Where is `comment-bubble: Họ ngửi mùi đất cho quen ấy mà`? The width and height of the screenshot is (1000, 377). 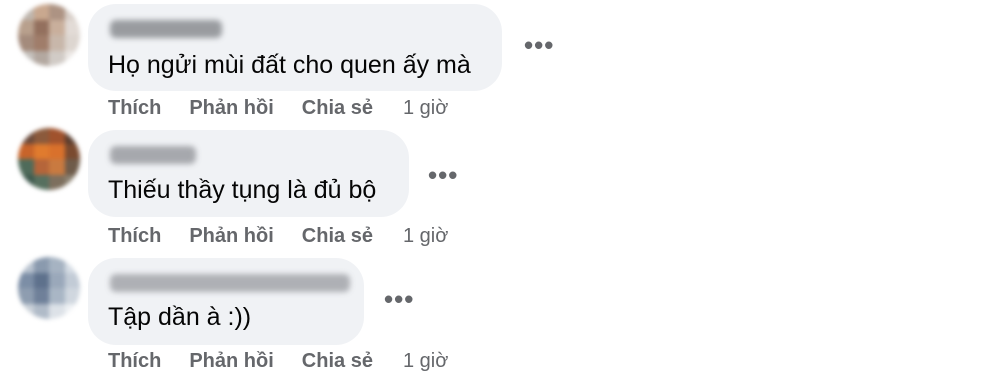 comment-bubble: Họ ngửi mùi đất cho quen ấy mà is located at coordinates (295, 47).